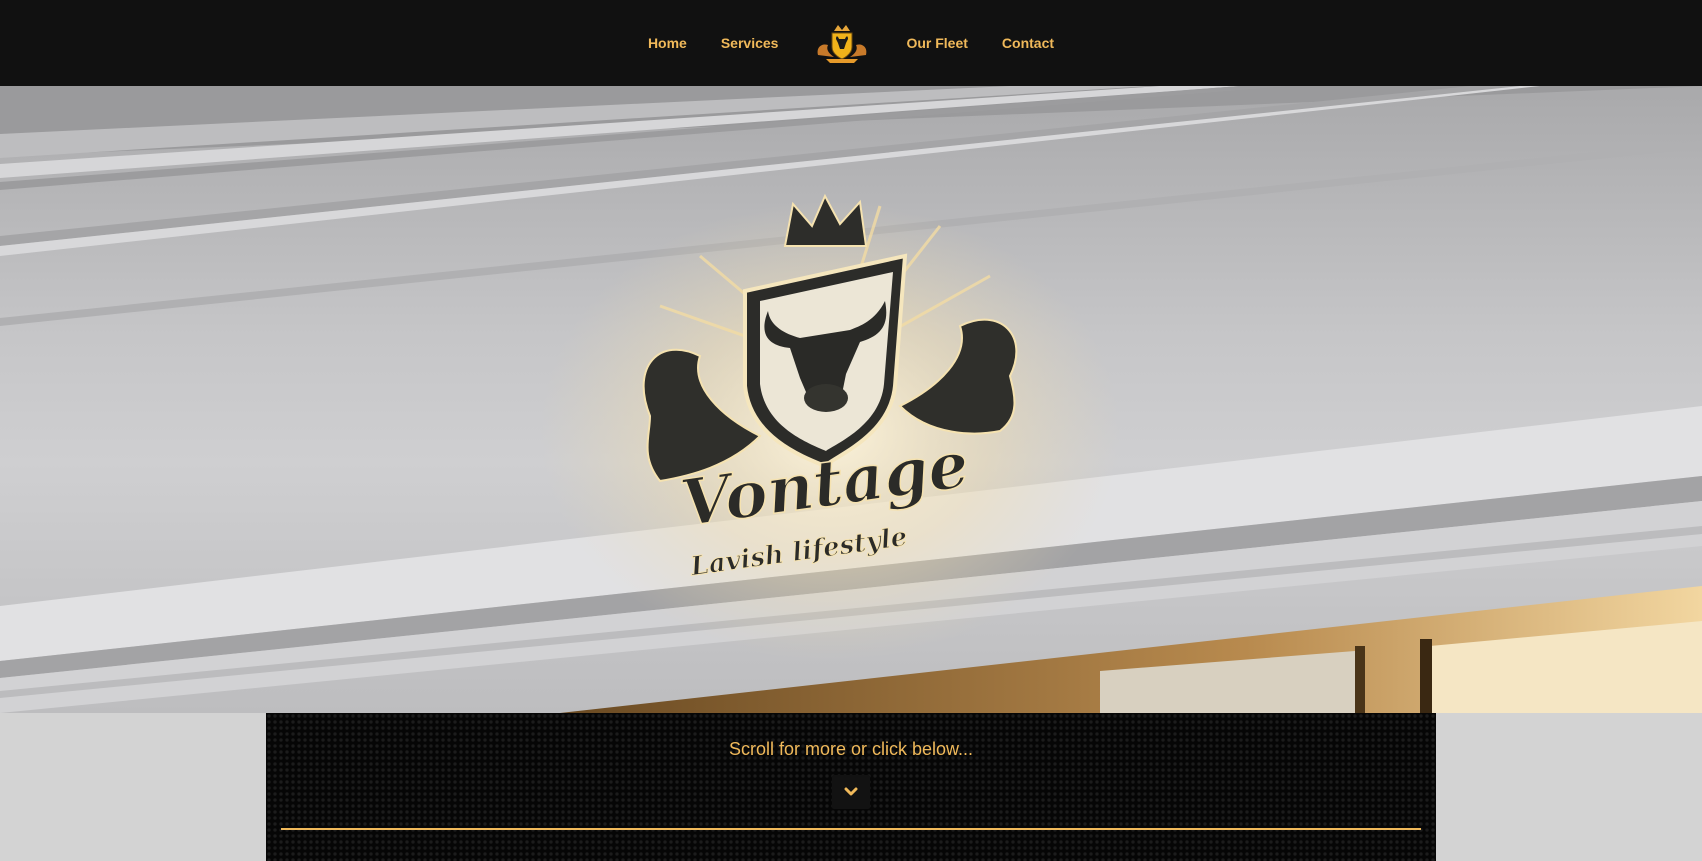  Describe the element at coordinates (1028, 43) in the screenshot. I see `nav-link-contact: Contact` at that location.